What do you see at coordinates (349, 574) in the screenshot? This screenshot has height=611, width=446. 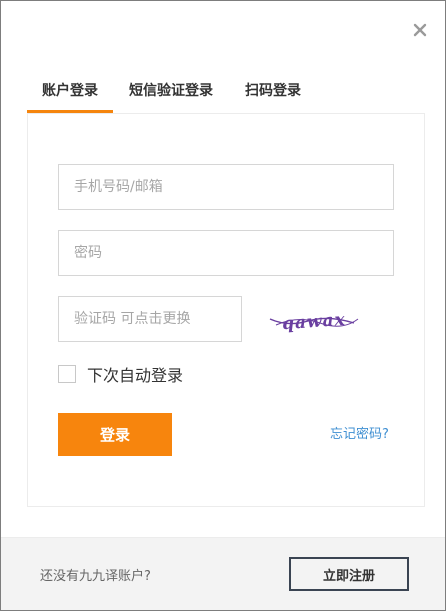 I see `register-button: 立即注册` at bounding box center [349, 574].